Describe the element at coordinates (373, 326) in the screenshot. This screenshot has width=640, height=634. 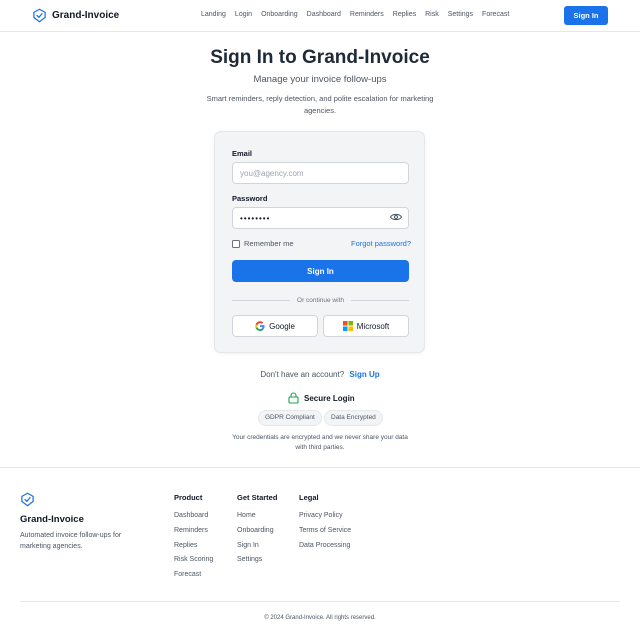
I see `microsoft-label: Microsoft` at that location.